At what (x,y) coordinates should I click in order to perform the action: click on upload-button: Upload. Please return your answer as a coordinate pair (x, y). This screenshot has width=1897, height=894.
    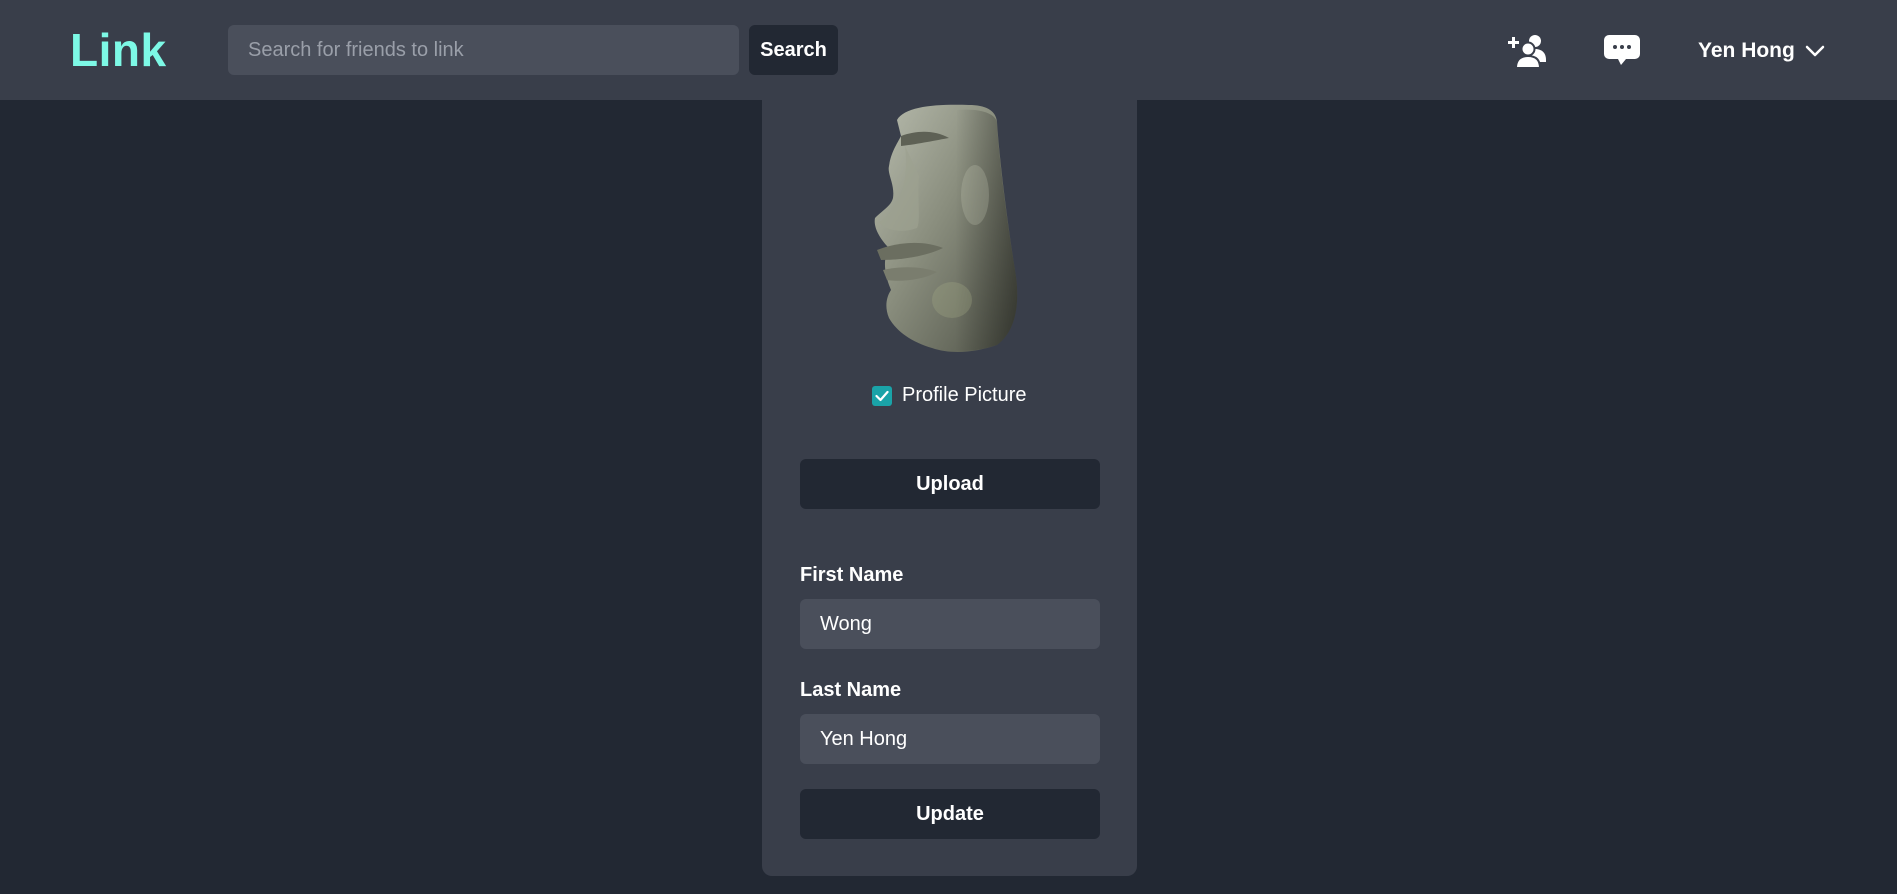
    Looking at the image, I should click on (950, 484).